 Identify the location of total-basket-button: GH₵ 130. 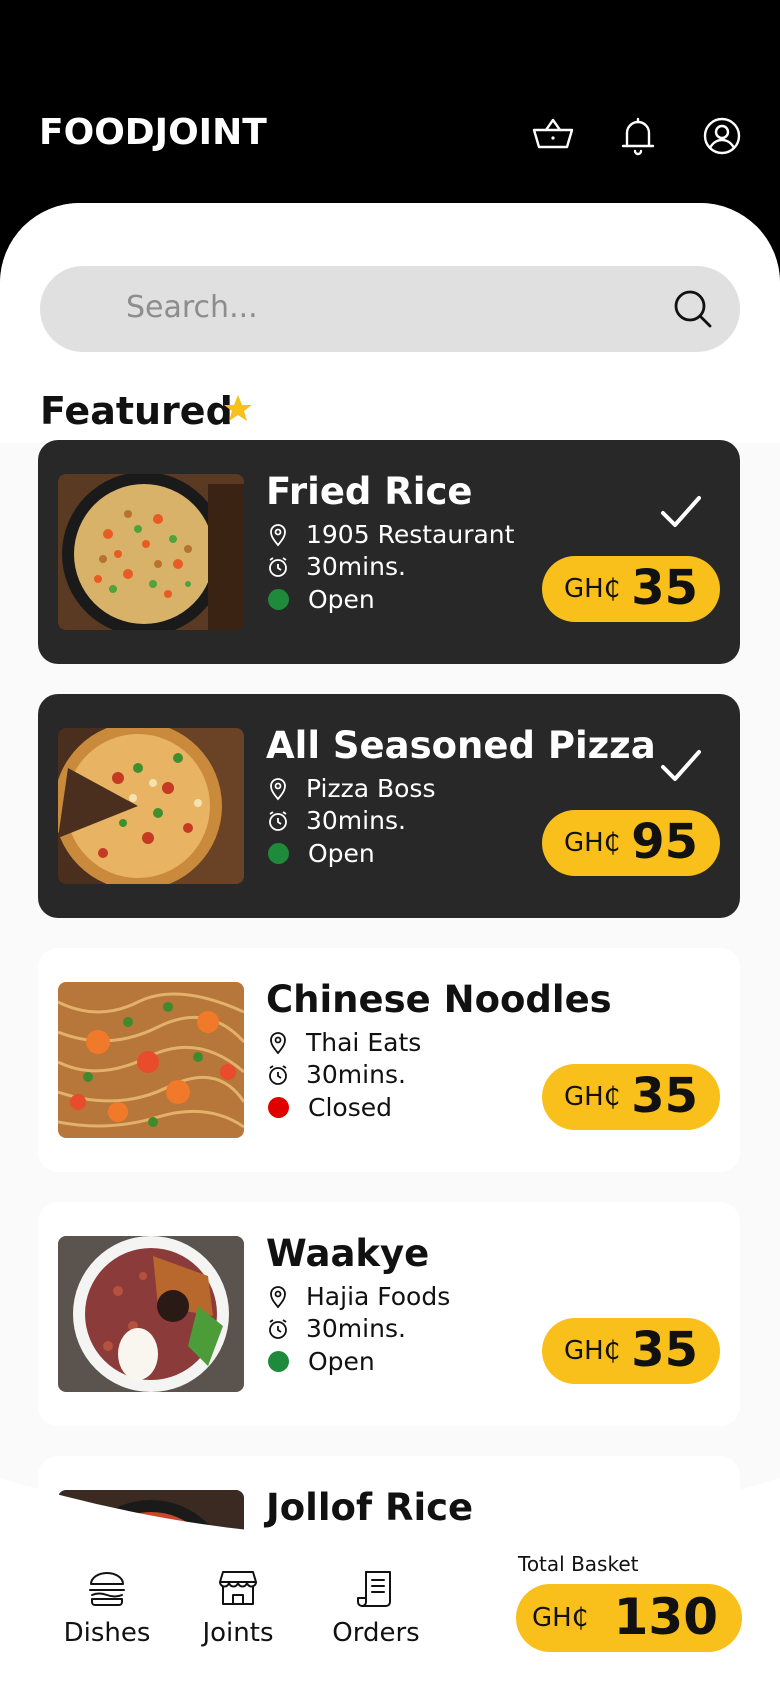
(629, 1618).